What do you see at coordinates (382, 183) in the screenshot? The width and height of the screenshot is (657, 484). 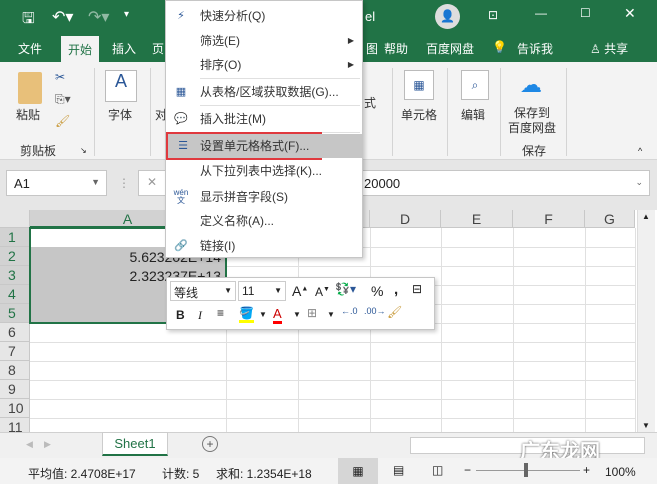 I see `formula-value: 20000` at bounding box center [382, 183].